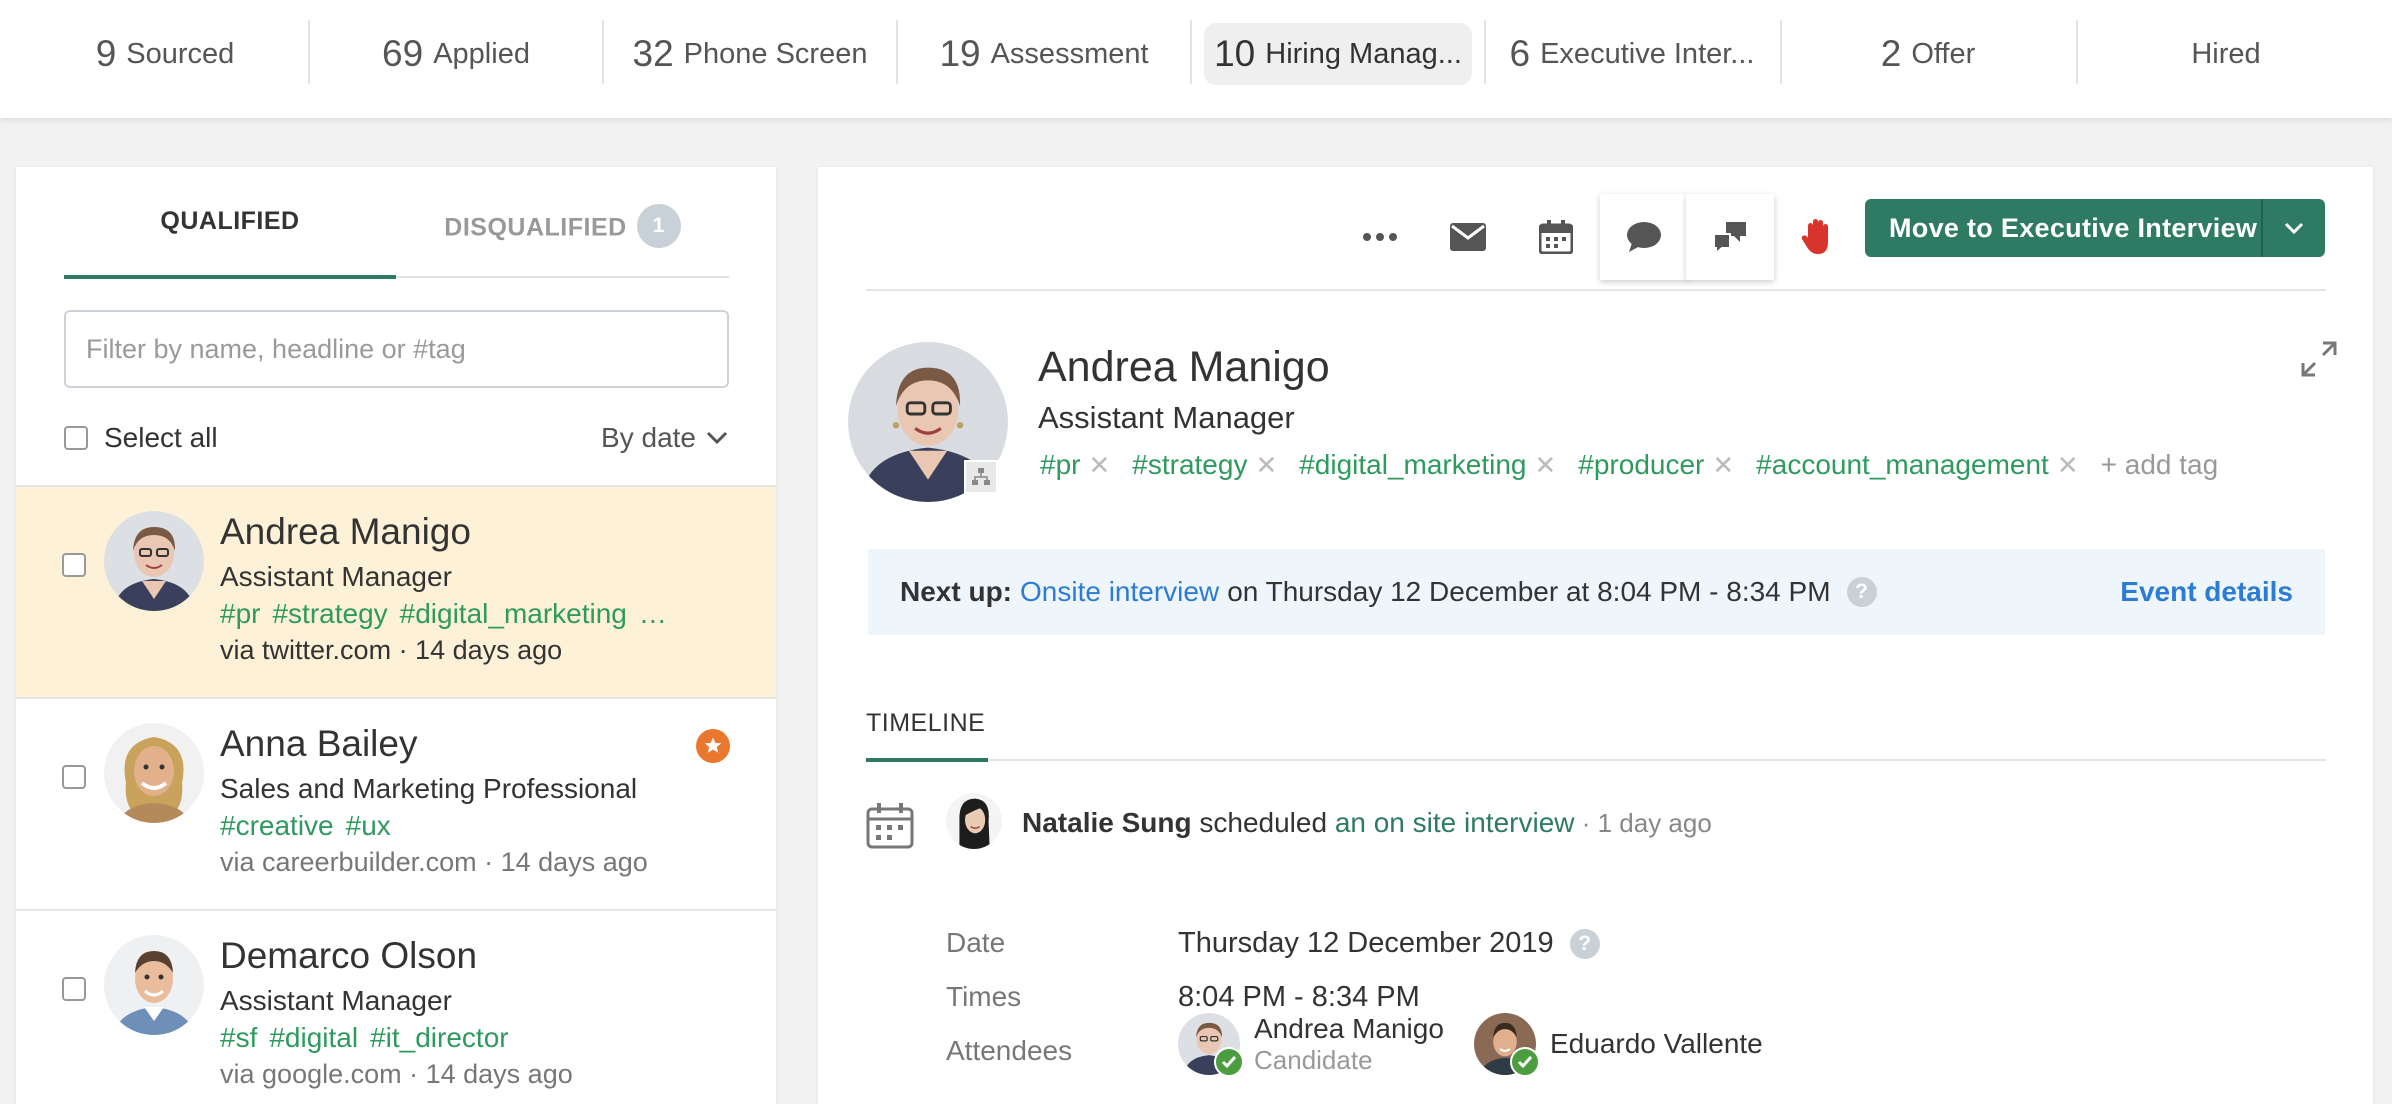 This screenshot has height=1104, width=2392. I want to click on tag: #account_management ✕, so click(1917, 465).